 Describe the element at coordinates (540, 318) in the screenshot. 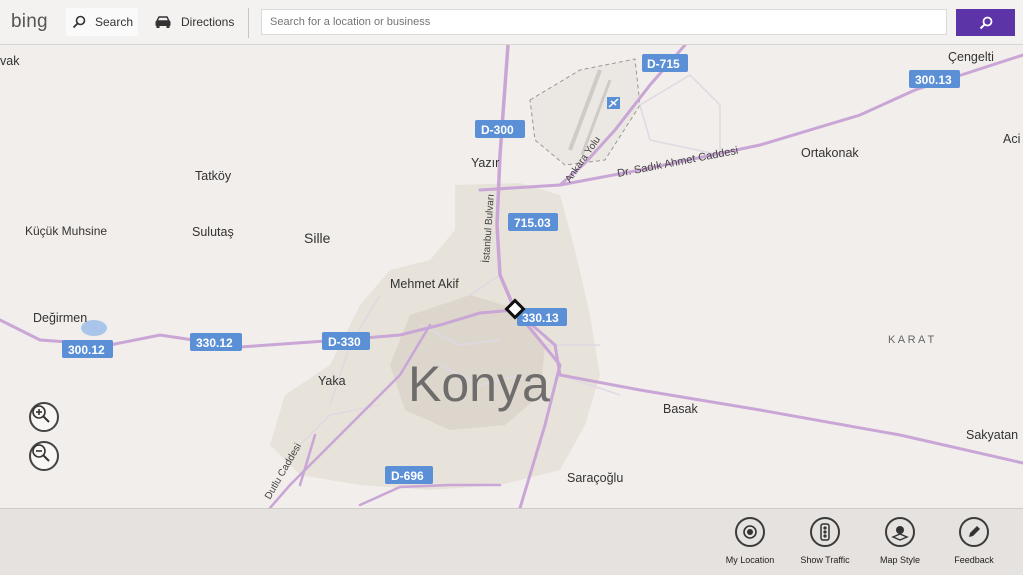

I see `shield-330-13: 330.13` at that location.